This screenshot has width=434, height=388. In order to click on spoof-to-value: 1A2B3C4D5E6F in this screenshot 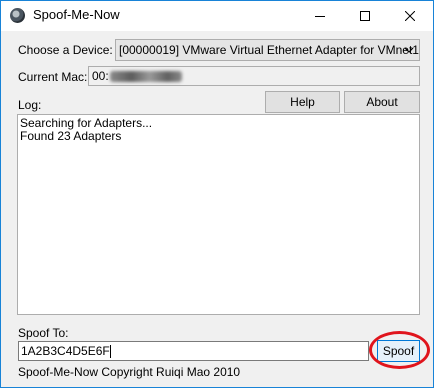, I will do `click(65, 351)`.